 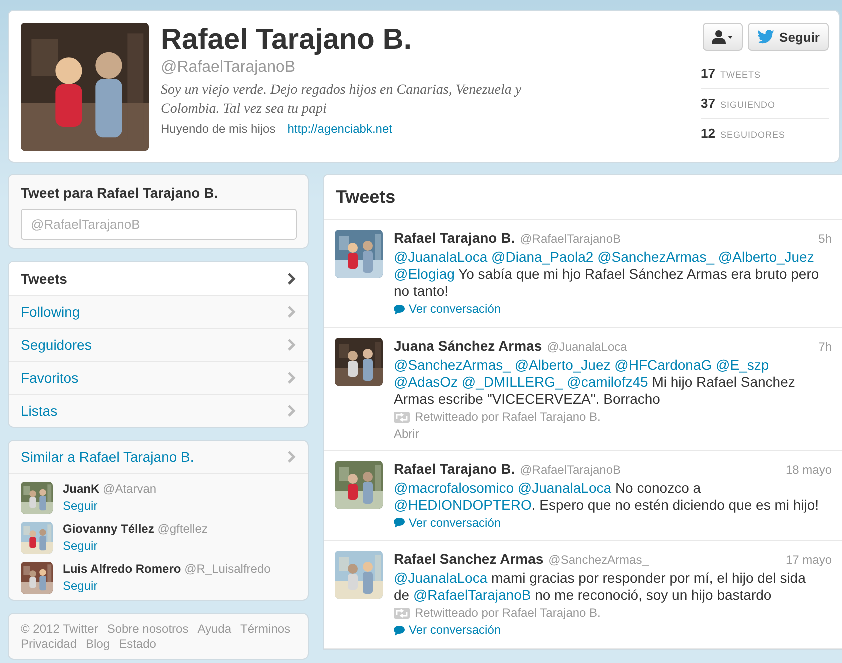 What do you see at coordinates (708, 73) in the screenshot?
I see `stat-count: 17` at bounding box center [708, 73].